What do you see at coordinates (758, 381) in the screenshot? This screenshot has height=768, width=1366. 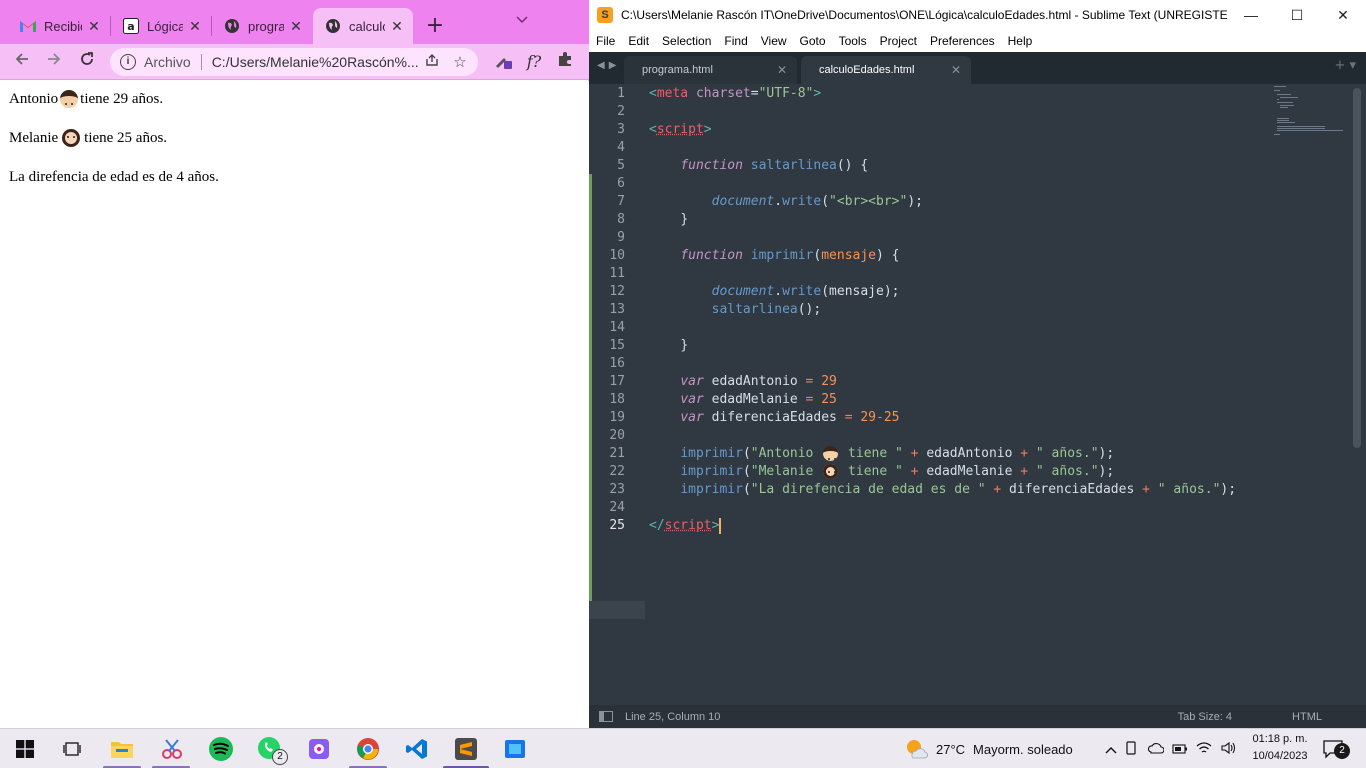 I see `code-line: var edadAntonio = 29` at bounding box center [758, 381].